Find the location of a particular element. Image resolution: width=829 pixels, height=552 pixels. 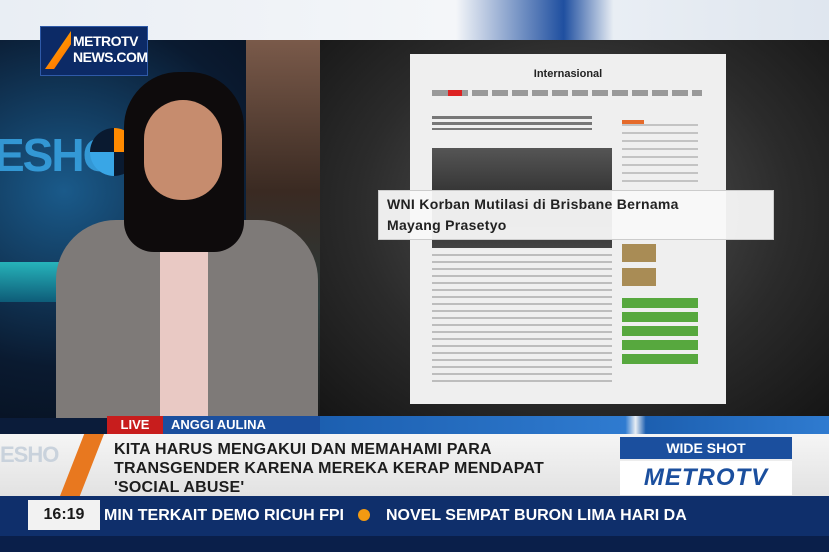

bottom-band is located at coordinates (414, 544).